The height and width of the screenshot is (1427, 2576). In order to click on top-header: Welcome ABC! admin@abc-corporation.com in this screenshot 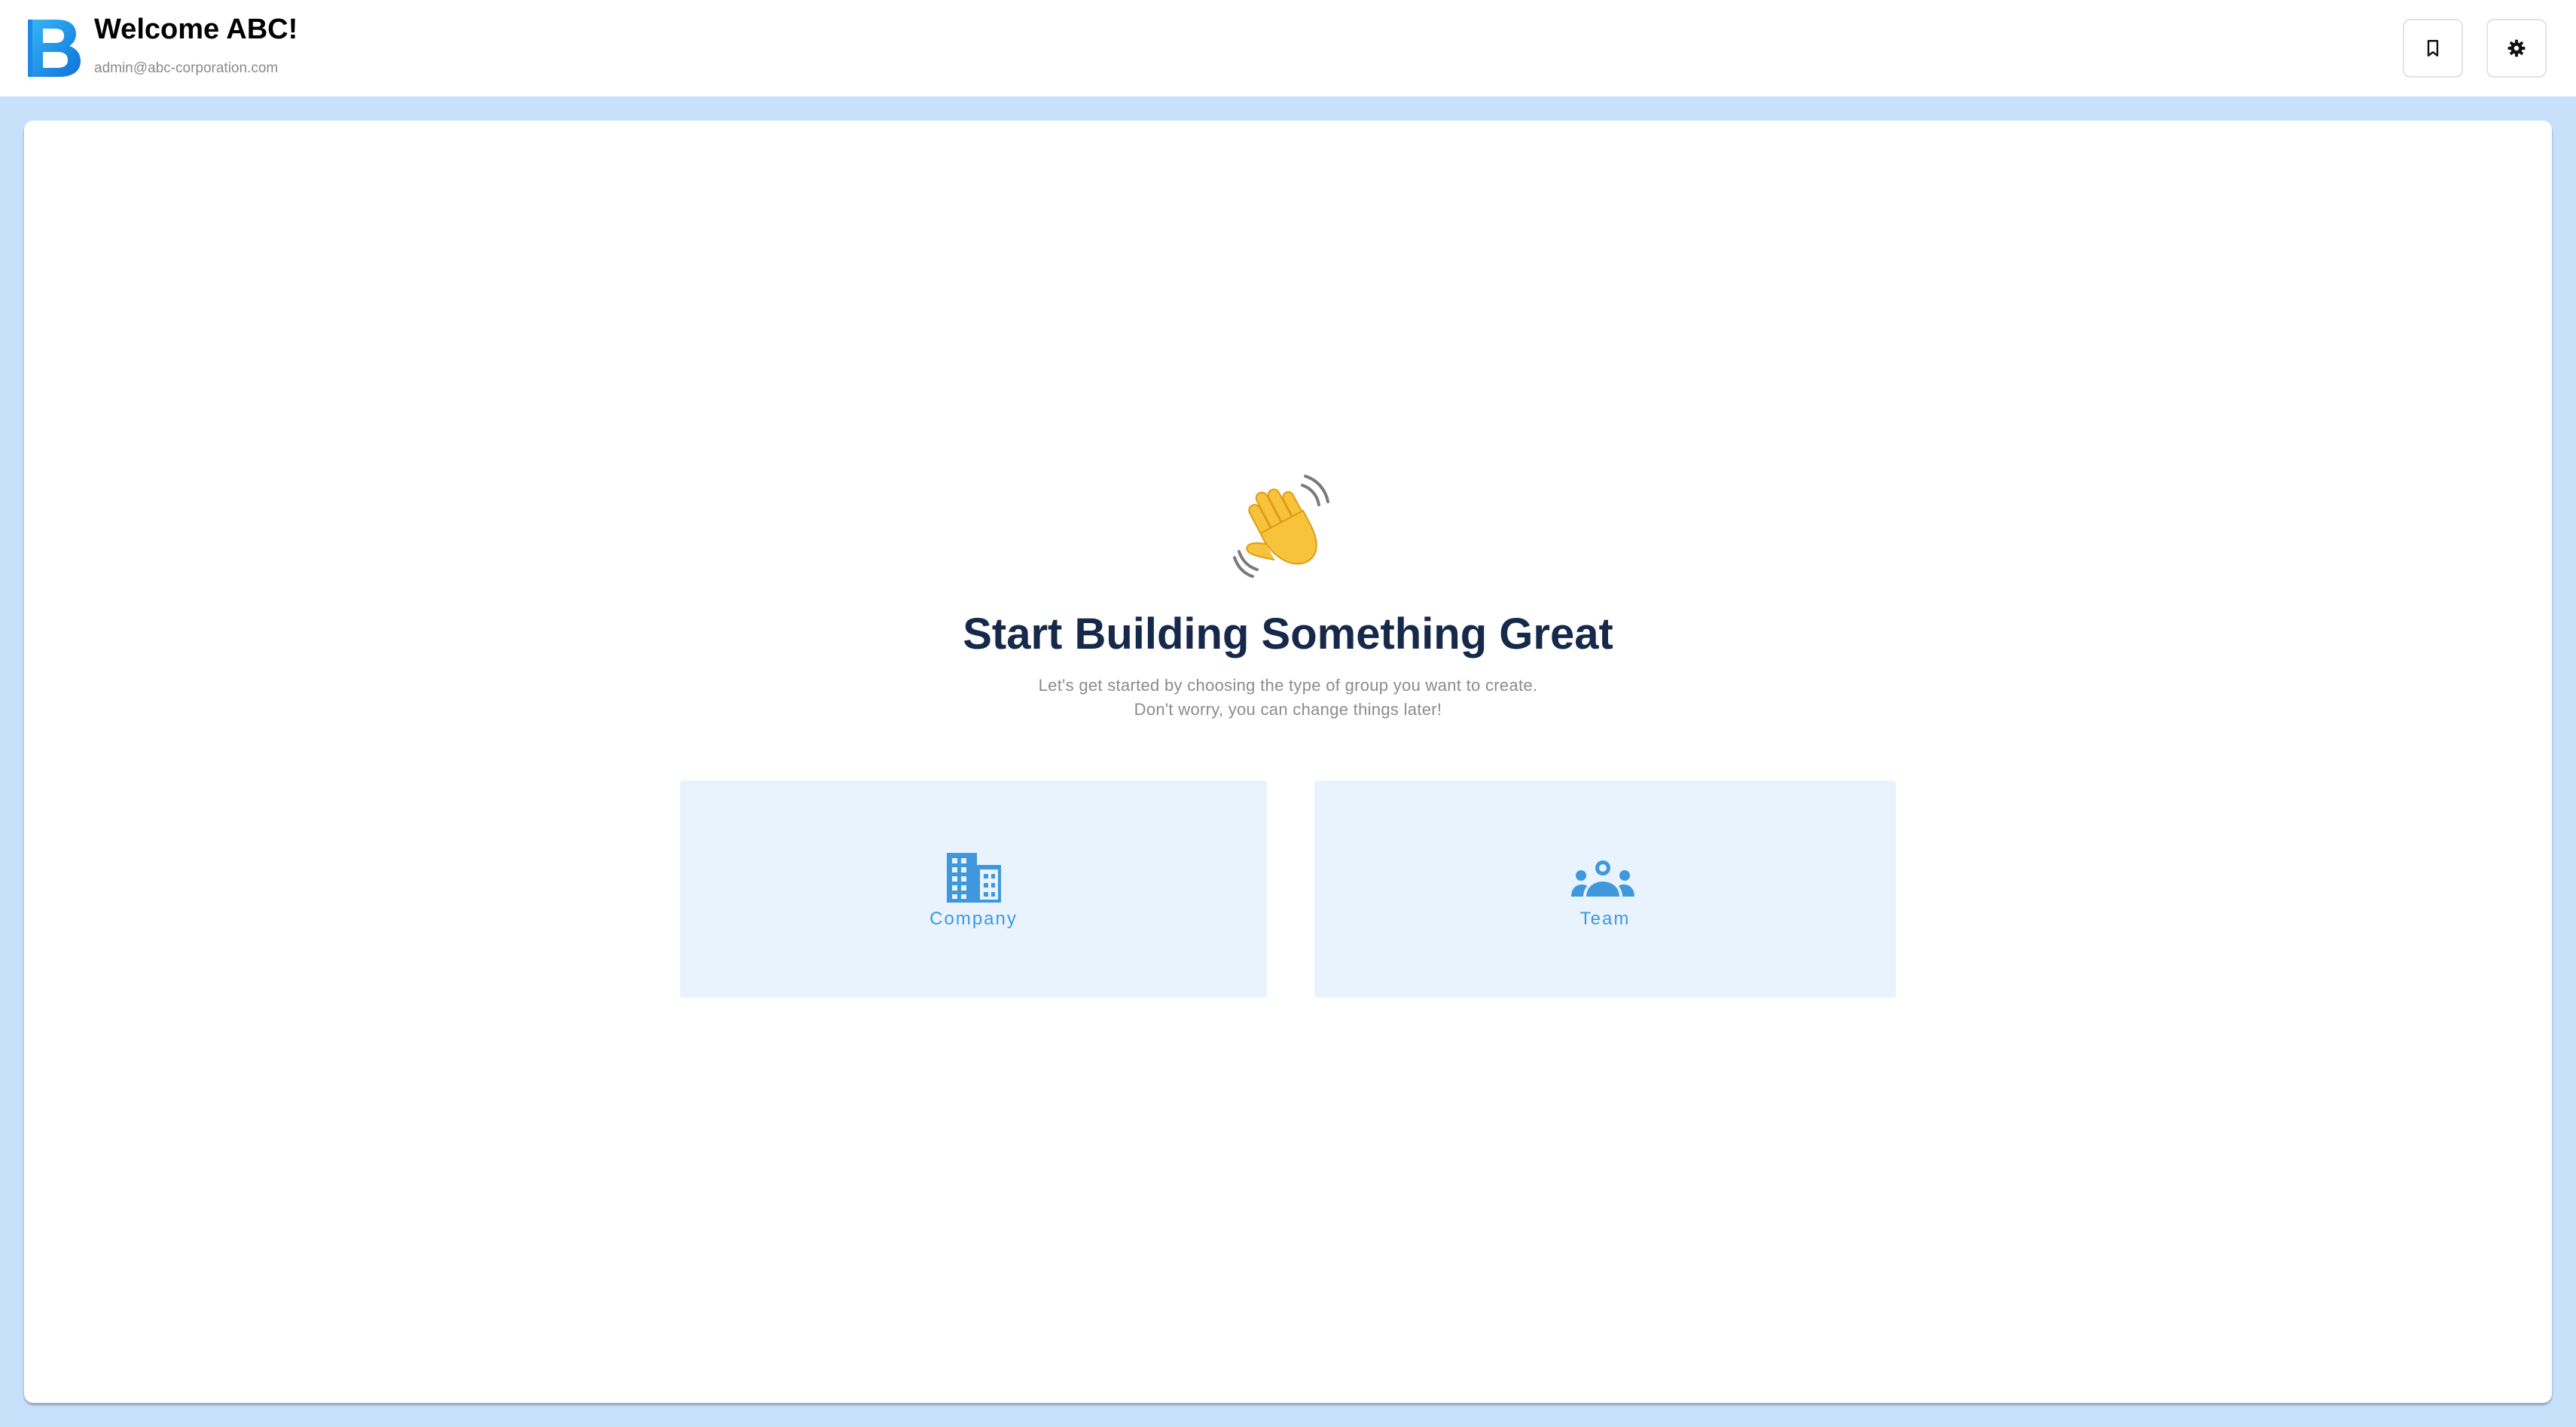, I will do `click(1288, 48)`.